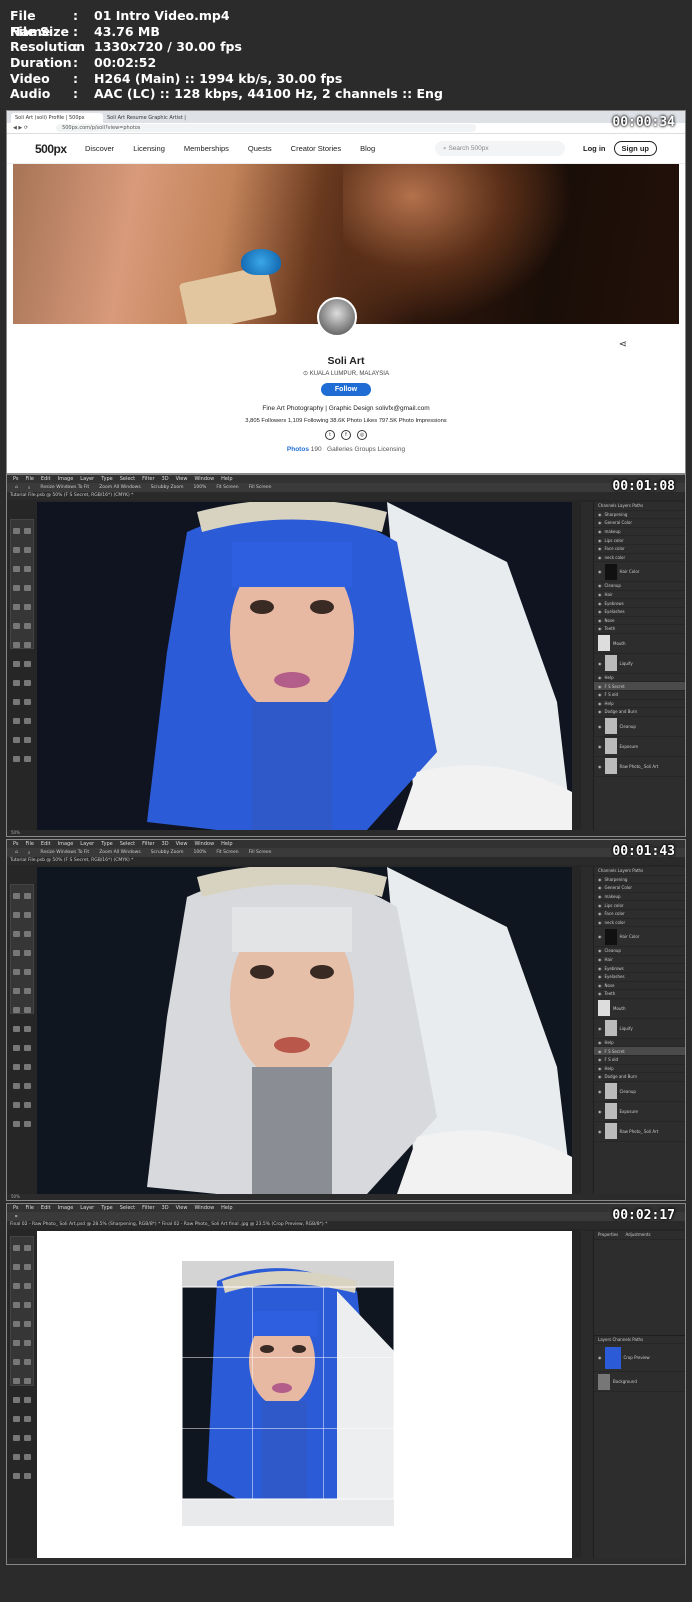 This screenshot has width=692, height=1602. Describe the element at coordinates (639, 1340) in the screenshot. I see `layers-tab: Layers Channels Paths` at that location.